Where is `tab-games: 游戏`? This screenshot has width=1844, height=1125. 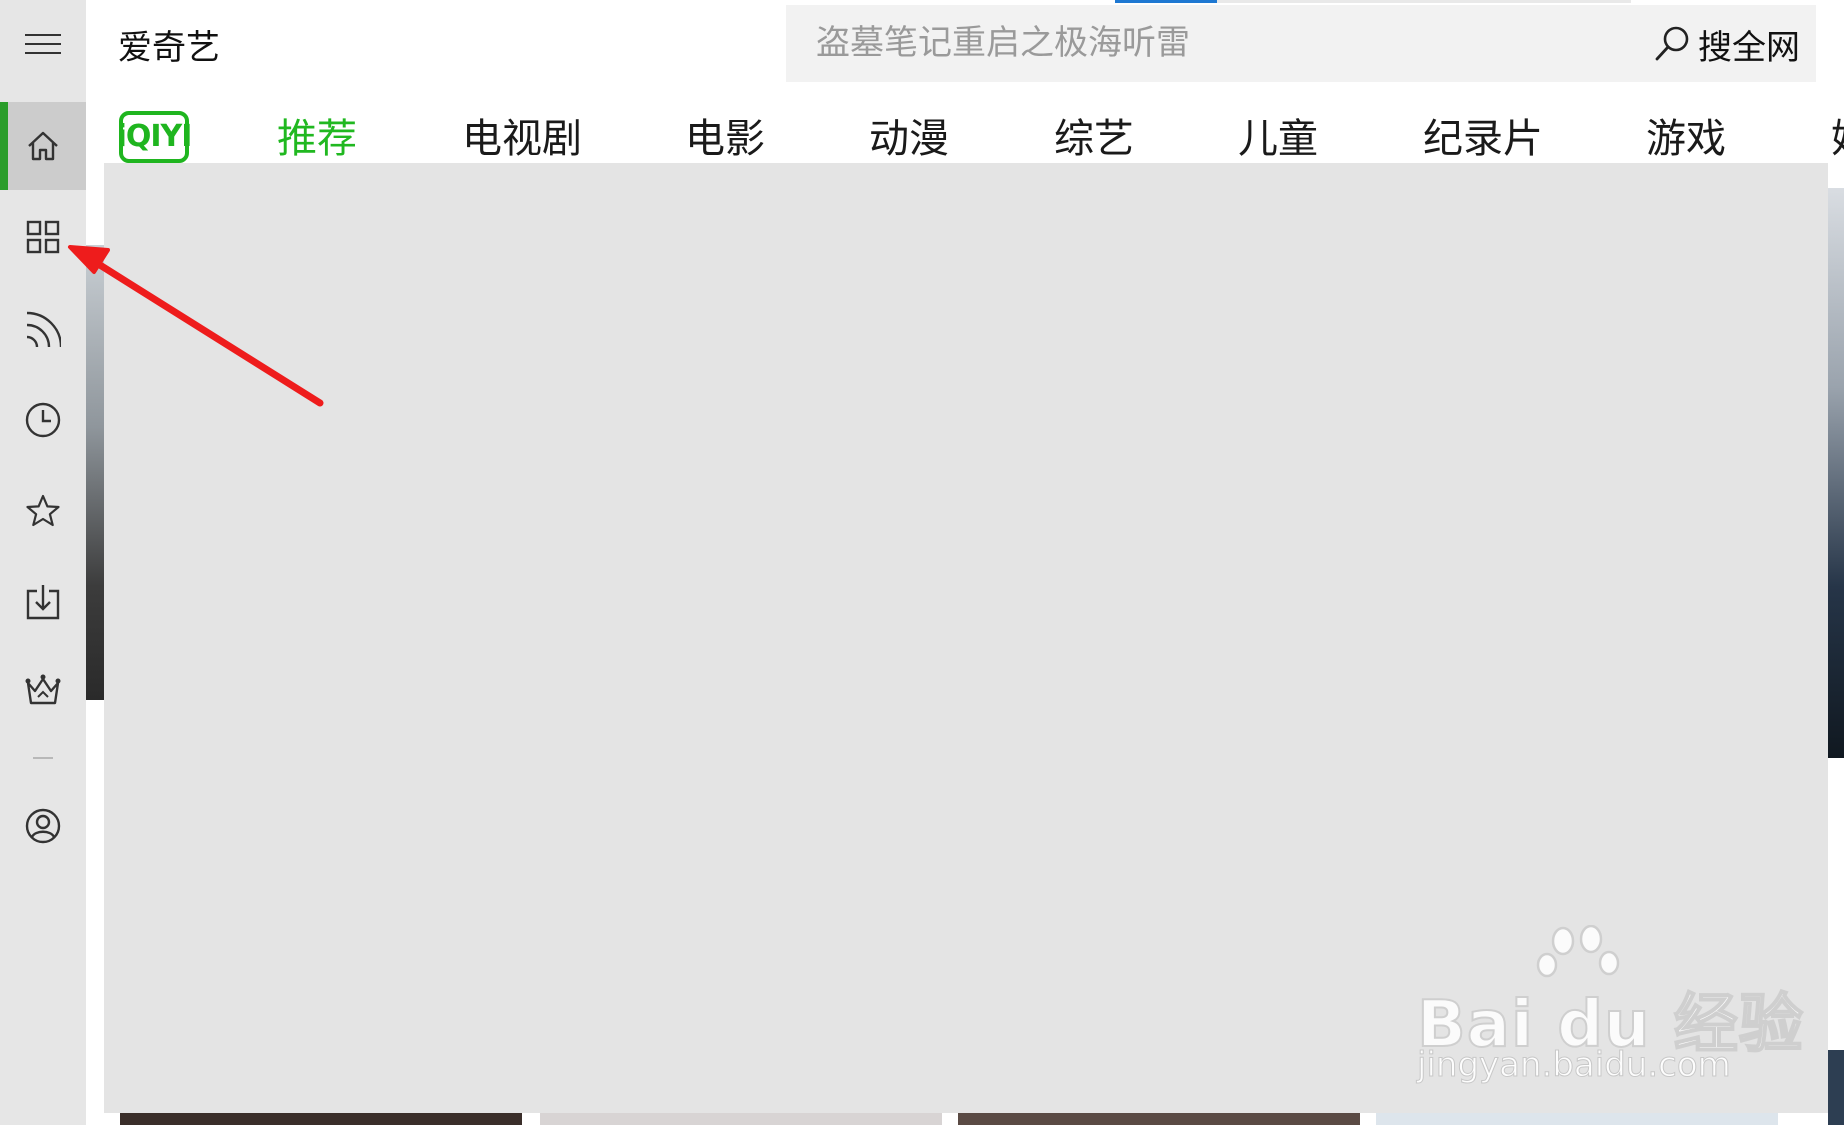 tab-games: 游戏 is located at coordinates (1686, 139).